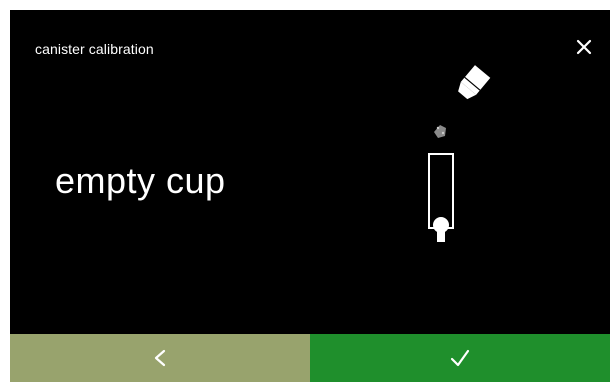 Image resolution: width=610 pixels, height=382 pixels. What do you see at coordinates (140, 180) in the screenshot?
I see `instruction-text: empty cup` at bounding box center [140, 180].